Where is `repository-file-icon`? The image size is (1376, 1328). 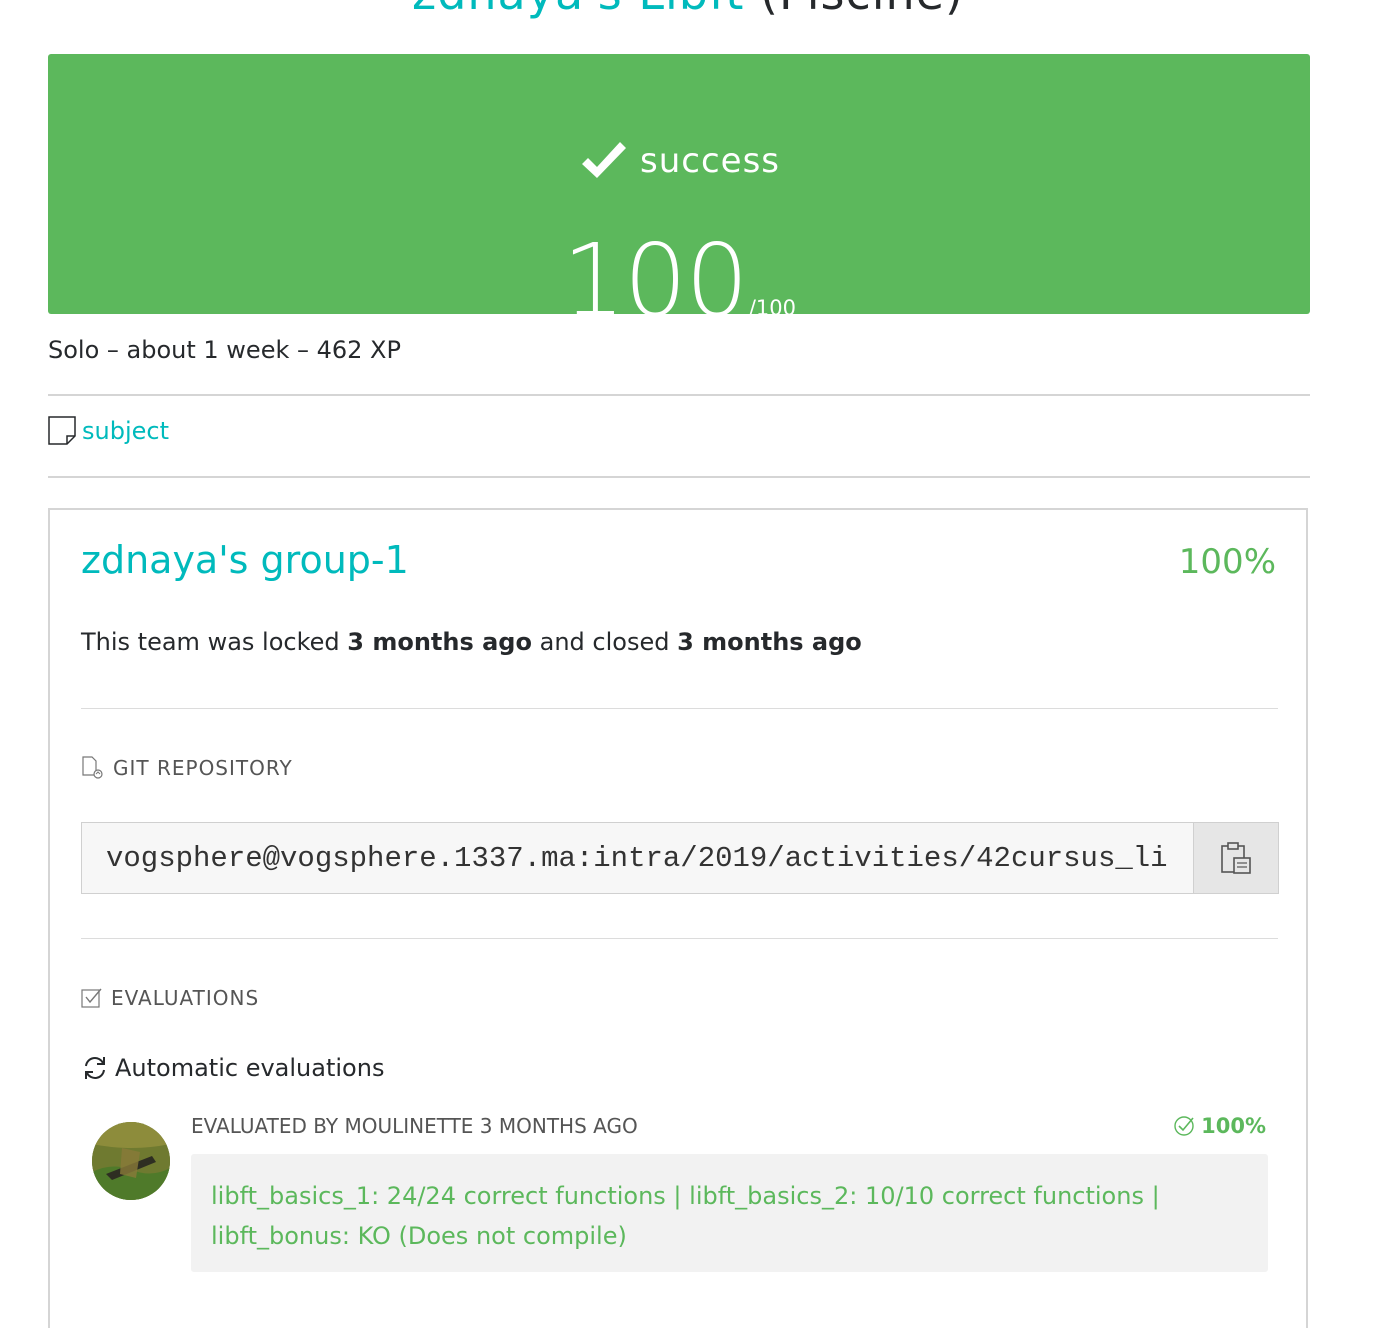
repository-file-icon is located at coordinates (92, 767).